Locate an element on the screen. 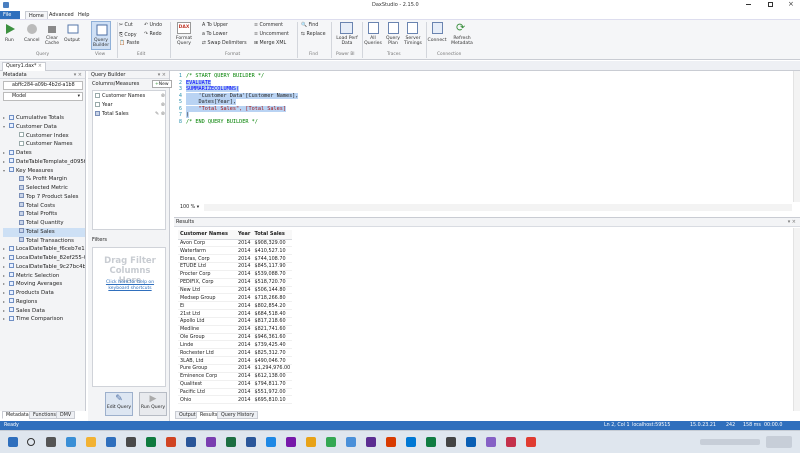 The width and height of the screenshot is (800, 453). tree-item: ▸ Regions is located at coordinates (44, 302).